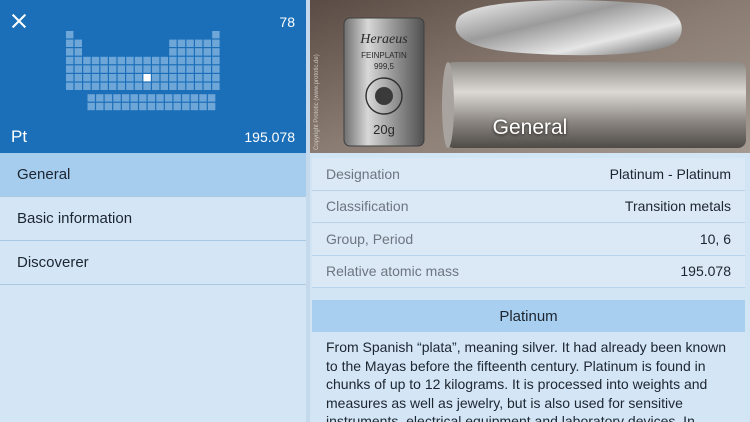 The width and height of the screenshot is (750, 422). What do you see at coordinates (670, 173) in the screenshot?
I see `info-value: Platinum - Platinum` at bounding box center [670, 173].